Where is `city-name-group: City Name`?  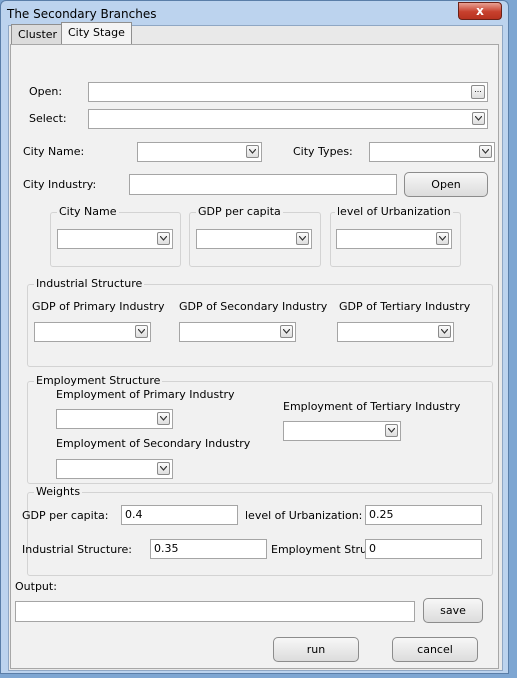 city-name-group: City Name is located at coordinates (115, 236).